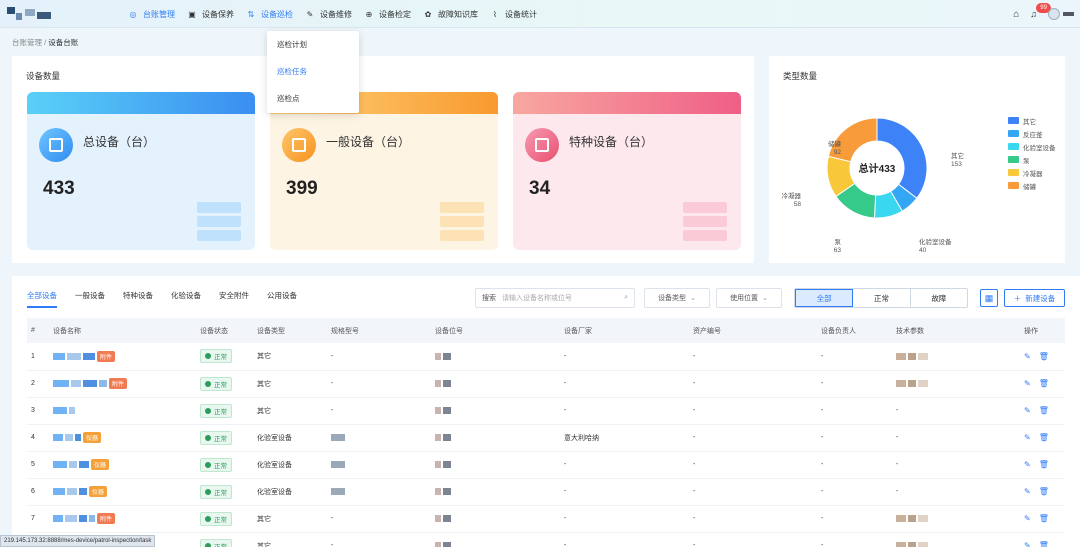 Image resolution: width=1080 pixels, height=547 pixels. I want to click on table-row: 3 正常 其它 - - - - - ✎ 🗑, so click(546, 411).